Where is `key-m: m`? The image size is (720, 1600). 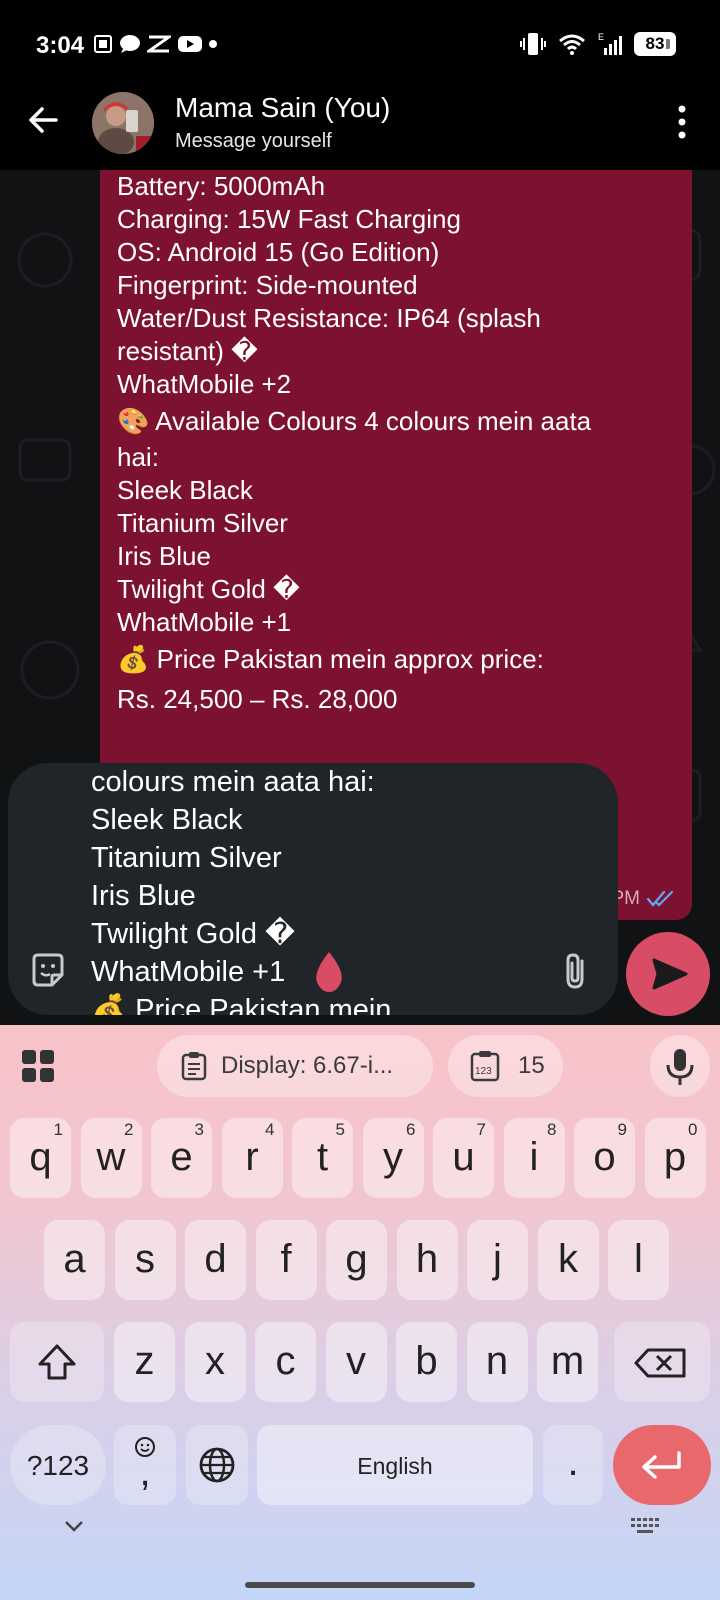 key-m: m is located at coordinates (567, 1362).